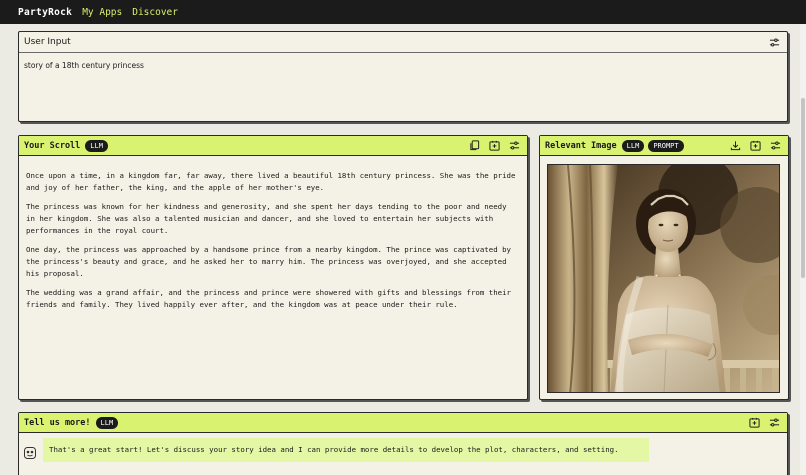 The height and width of the screenshot is (475, 806). I want to click on top-nav: PartyRock My Apps Discover, so click(403, 12).